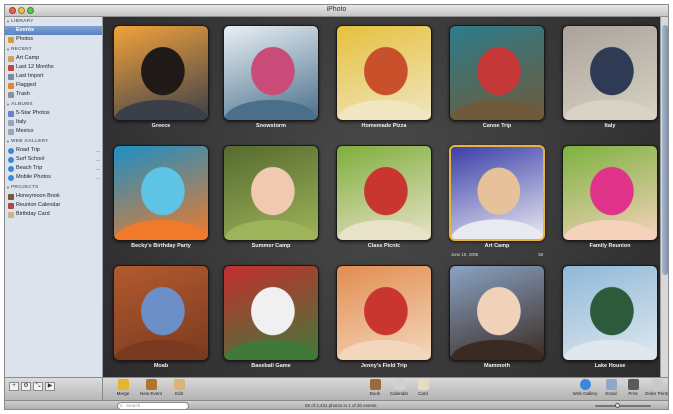  I want to click on event-tile: Jenny's Field Trip, so click(384, 321).